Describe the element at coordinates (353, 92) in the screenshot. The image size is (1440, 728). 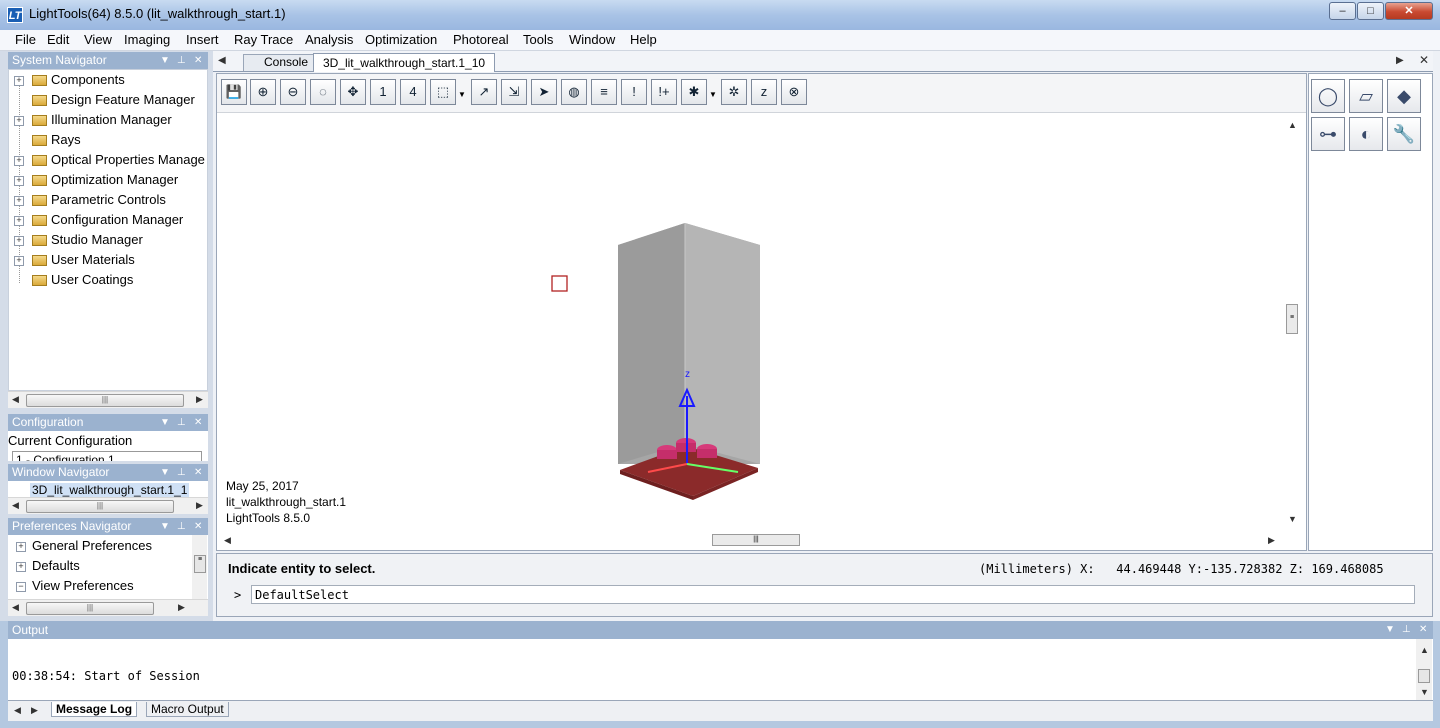
I see `zoom-all-icon: ✥` at that location.